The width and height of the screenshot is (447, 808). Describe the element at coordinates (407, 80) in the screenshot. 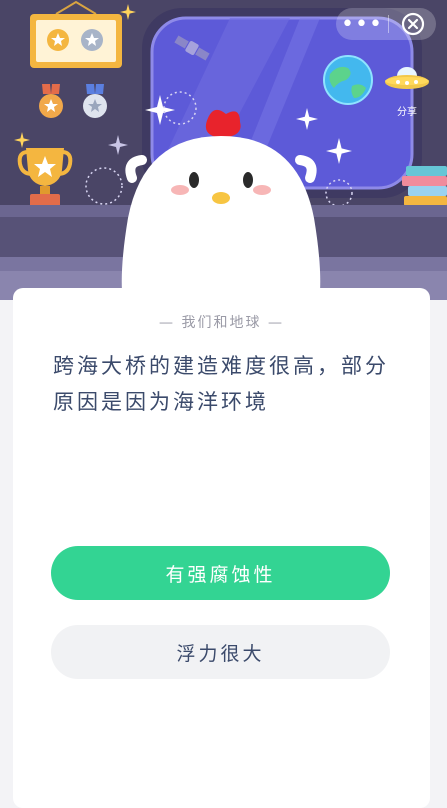

I see `share-ufo-icon` at that location.